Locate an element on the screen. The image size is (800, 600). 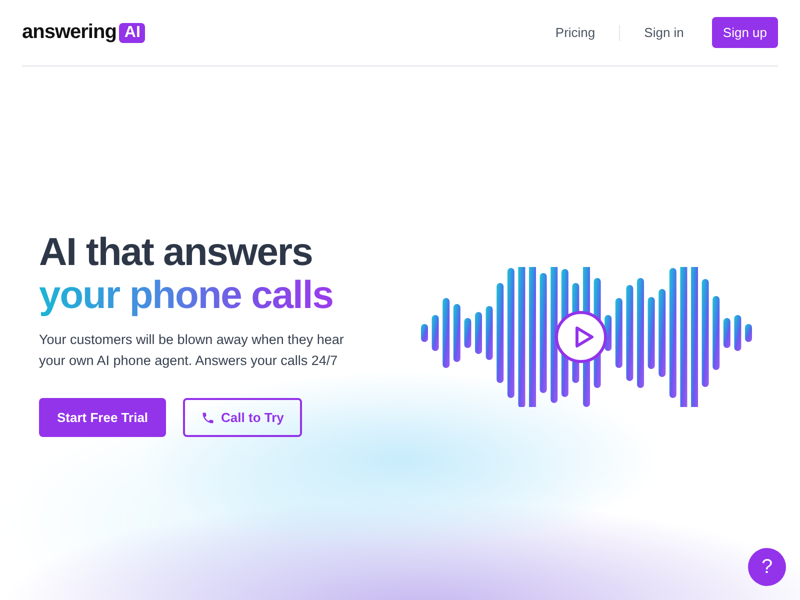
hero-subtitle: Your customers will be blown away when they hear your own AI phone agent. Answers your calls 24/7 is located at coordinates (192, 350).